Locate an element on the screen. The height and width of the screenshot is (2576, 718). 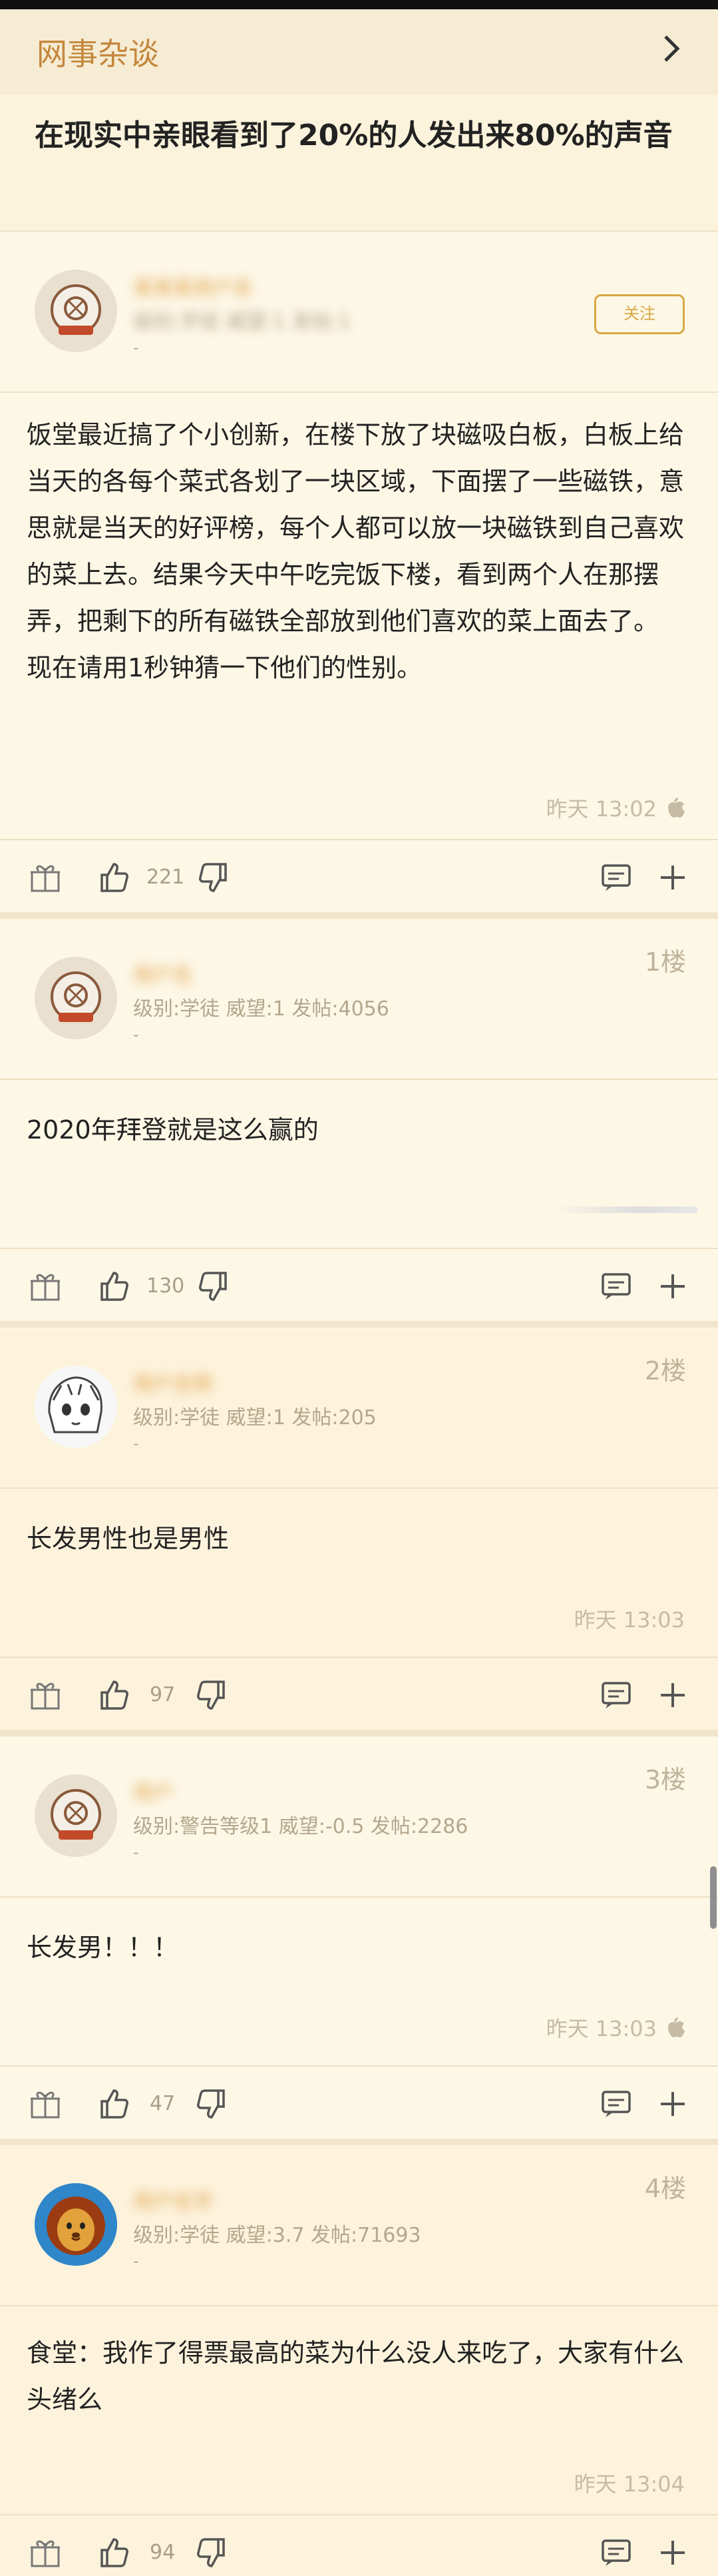
floor-number: 2楼 is located at coordinates (665, 1371).